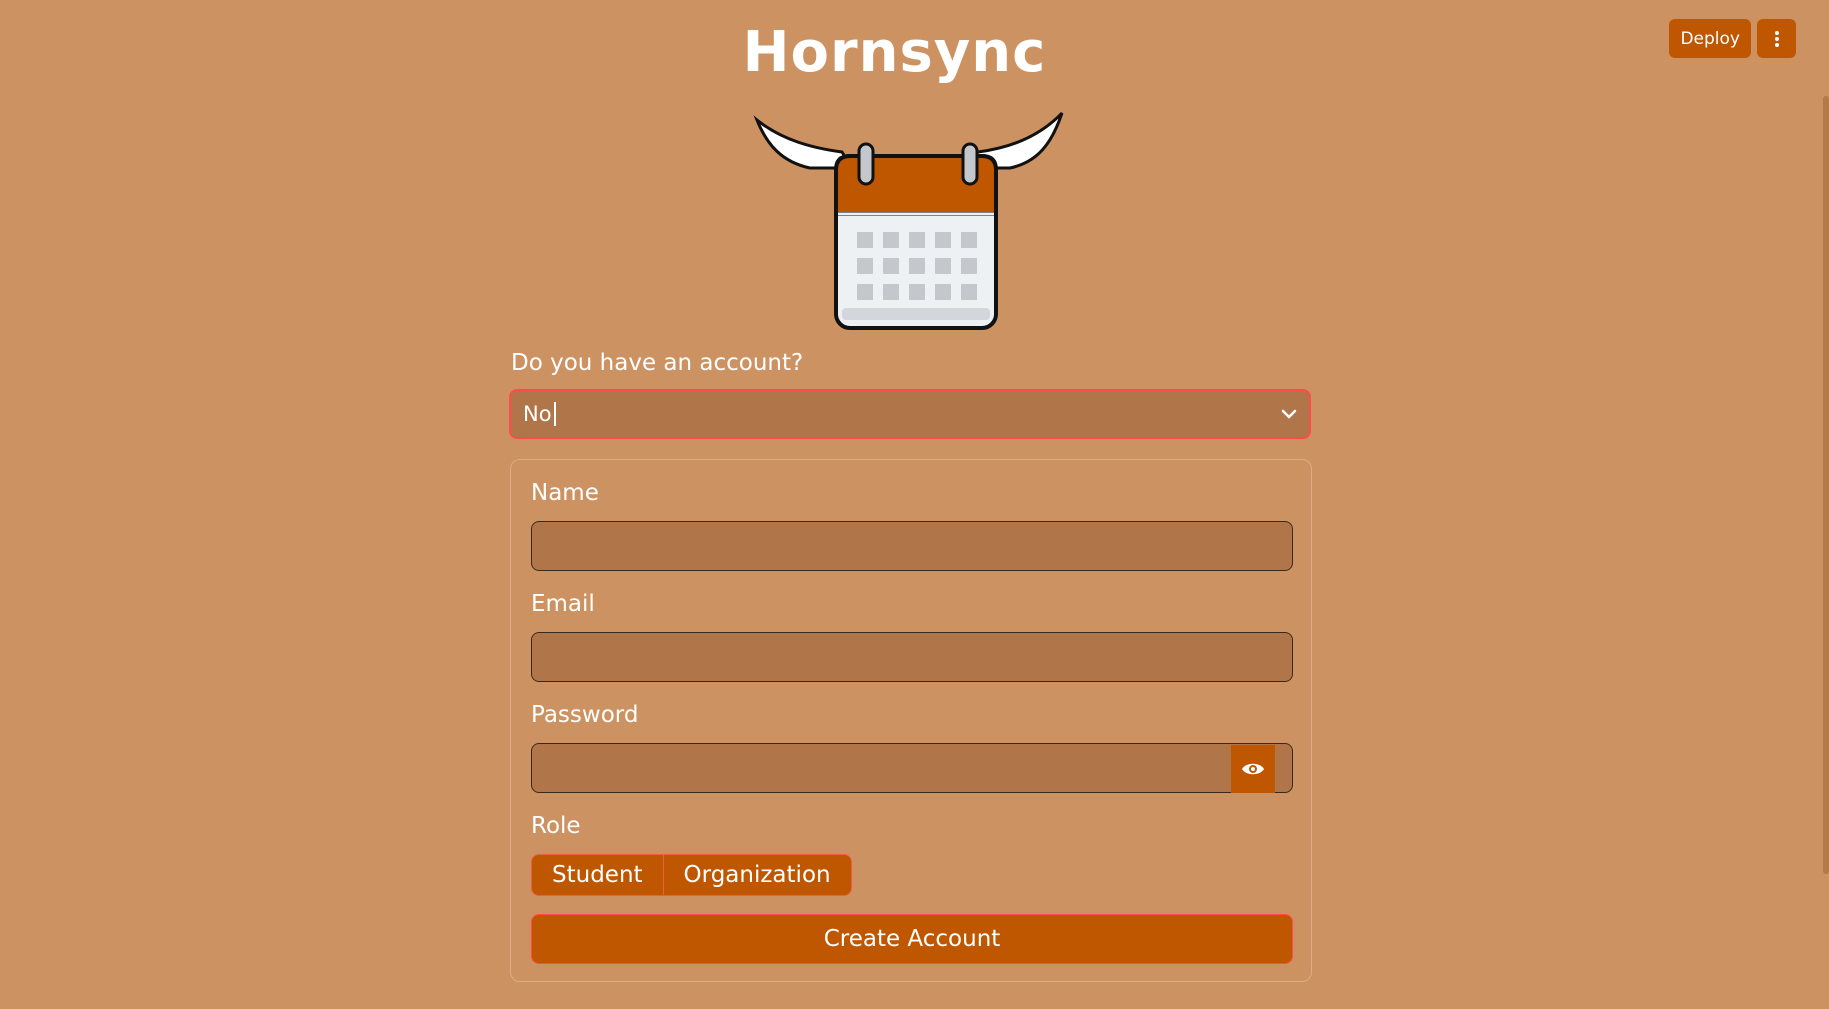 The width and height of the screenshot is (1829, 1009). I want to click on page-scrollbar, so click(1826, 485).